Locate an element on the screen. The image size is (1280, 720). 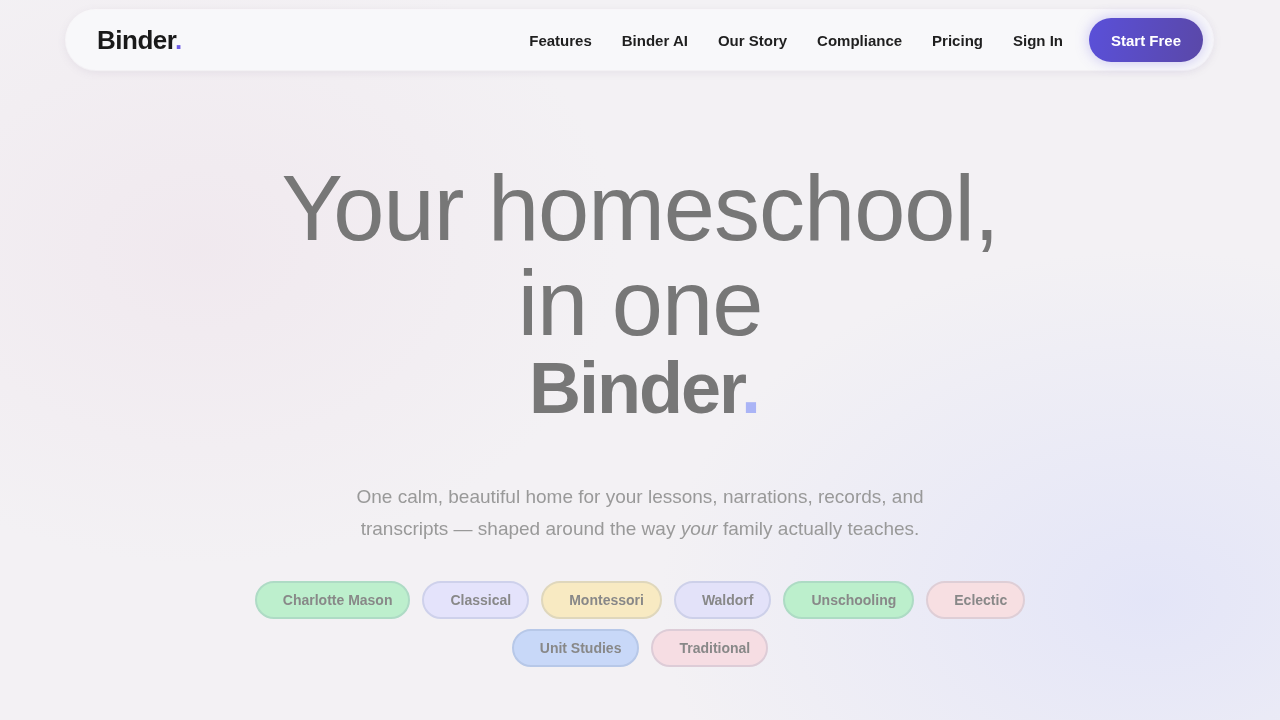
nav-link: Binder AI is located at coordinates (654, 40).